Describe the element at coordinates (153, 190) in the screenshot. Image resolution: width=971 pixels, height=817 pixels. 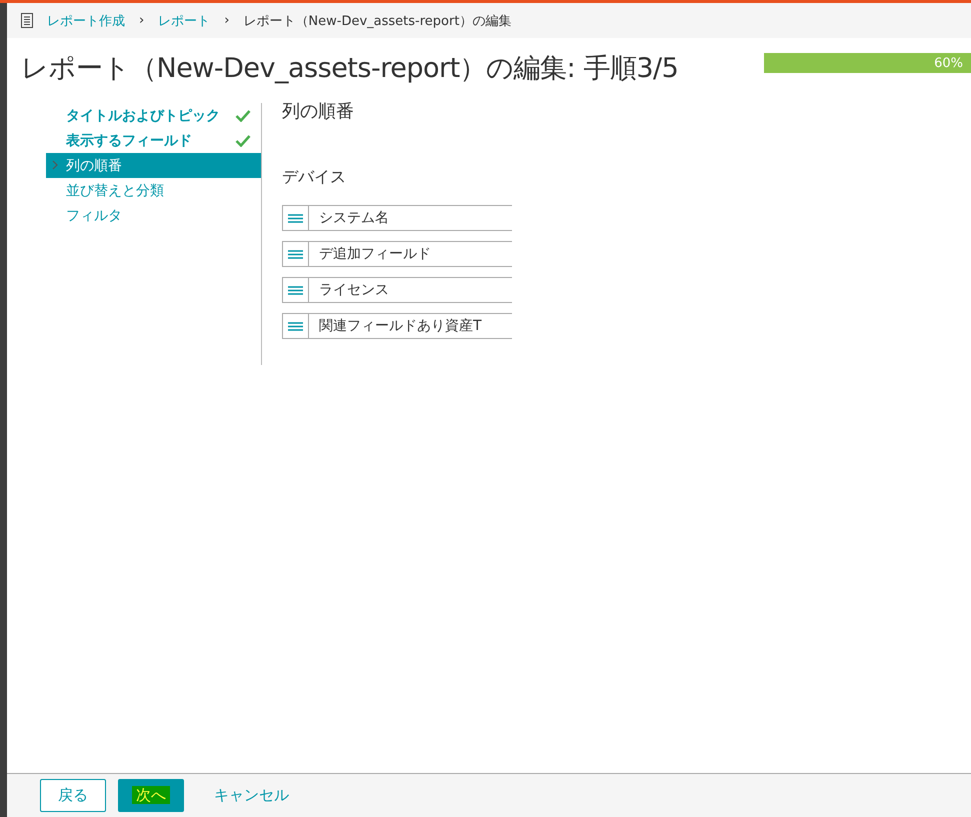
I see `step-item: 並び替えと分類` at that location.